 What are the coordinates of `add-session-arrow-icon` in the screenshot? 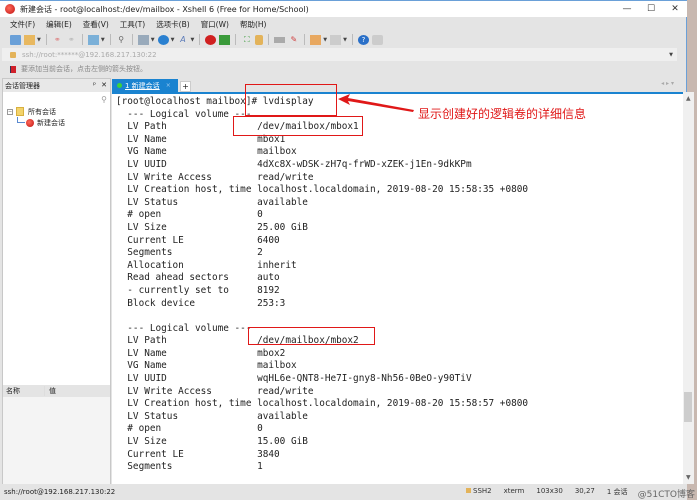 It's located at (13, 69).